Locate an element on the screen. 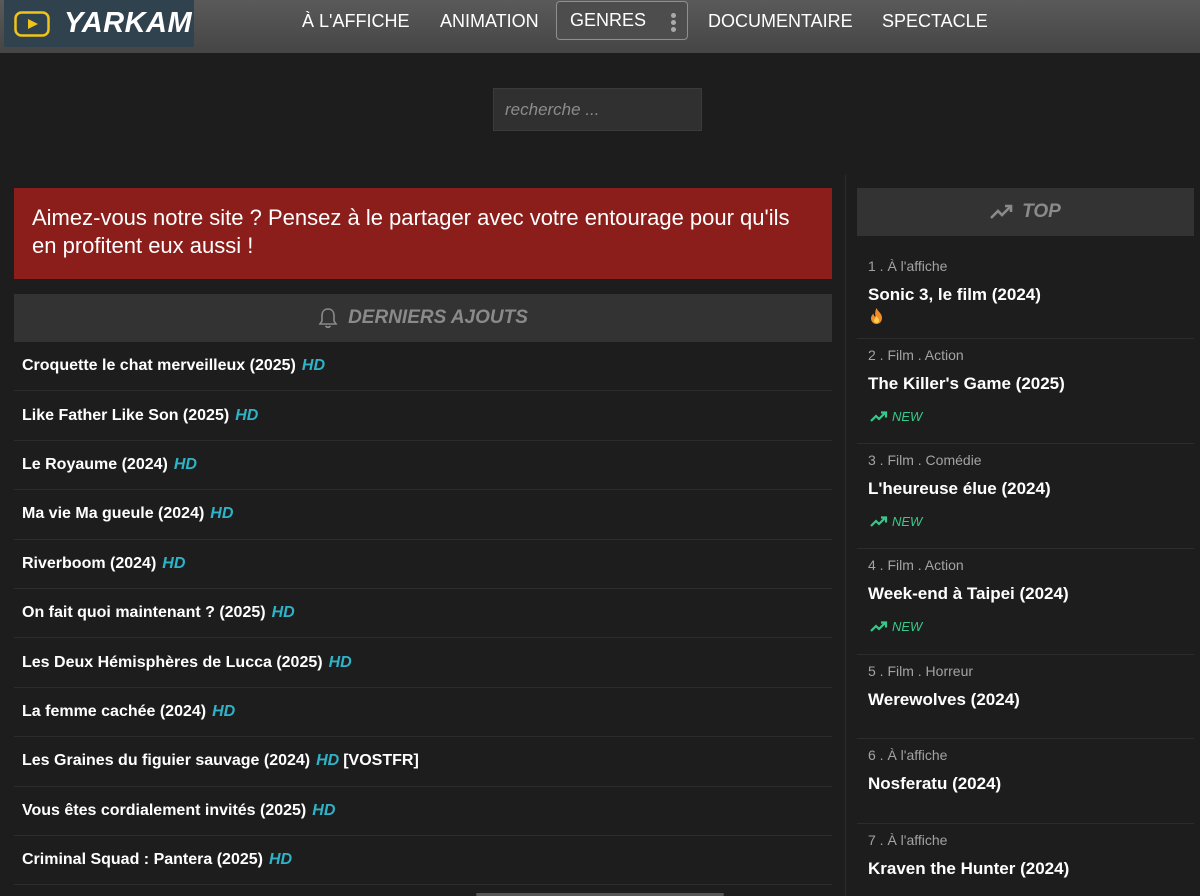 The height and width of the screenshot is (896, 1200). movie-title: Like Father Like Son (2025) is located at coordinates (126, 415).